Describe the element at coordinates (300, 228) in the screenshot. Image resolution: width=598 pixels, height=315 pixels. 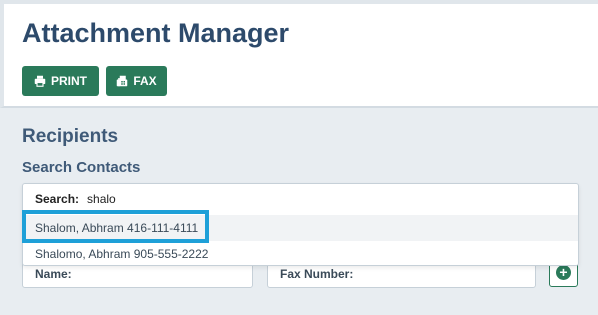
I see `contact-result-item: Shalom, Abhram 416-111-4111` at that location.